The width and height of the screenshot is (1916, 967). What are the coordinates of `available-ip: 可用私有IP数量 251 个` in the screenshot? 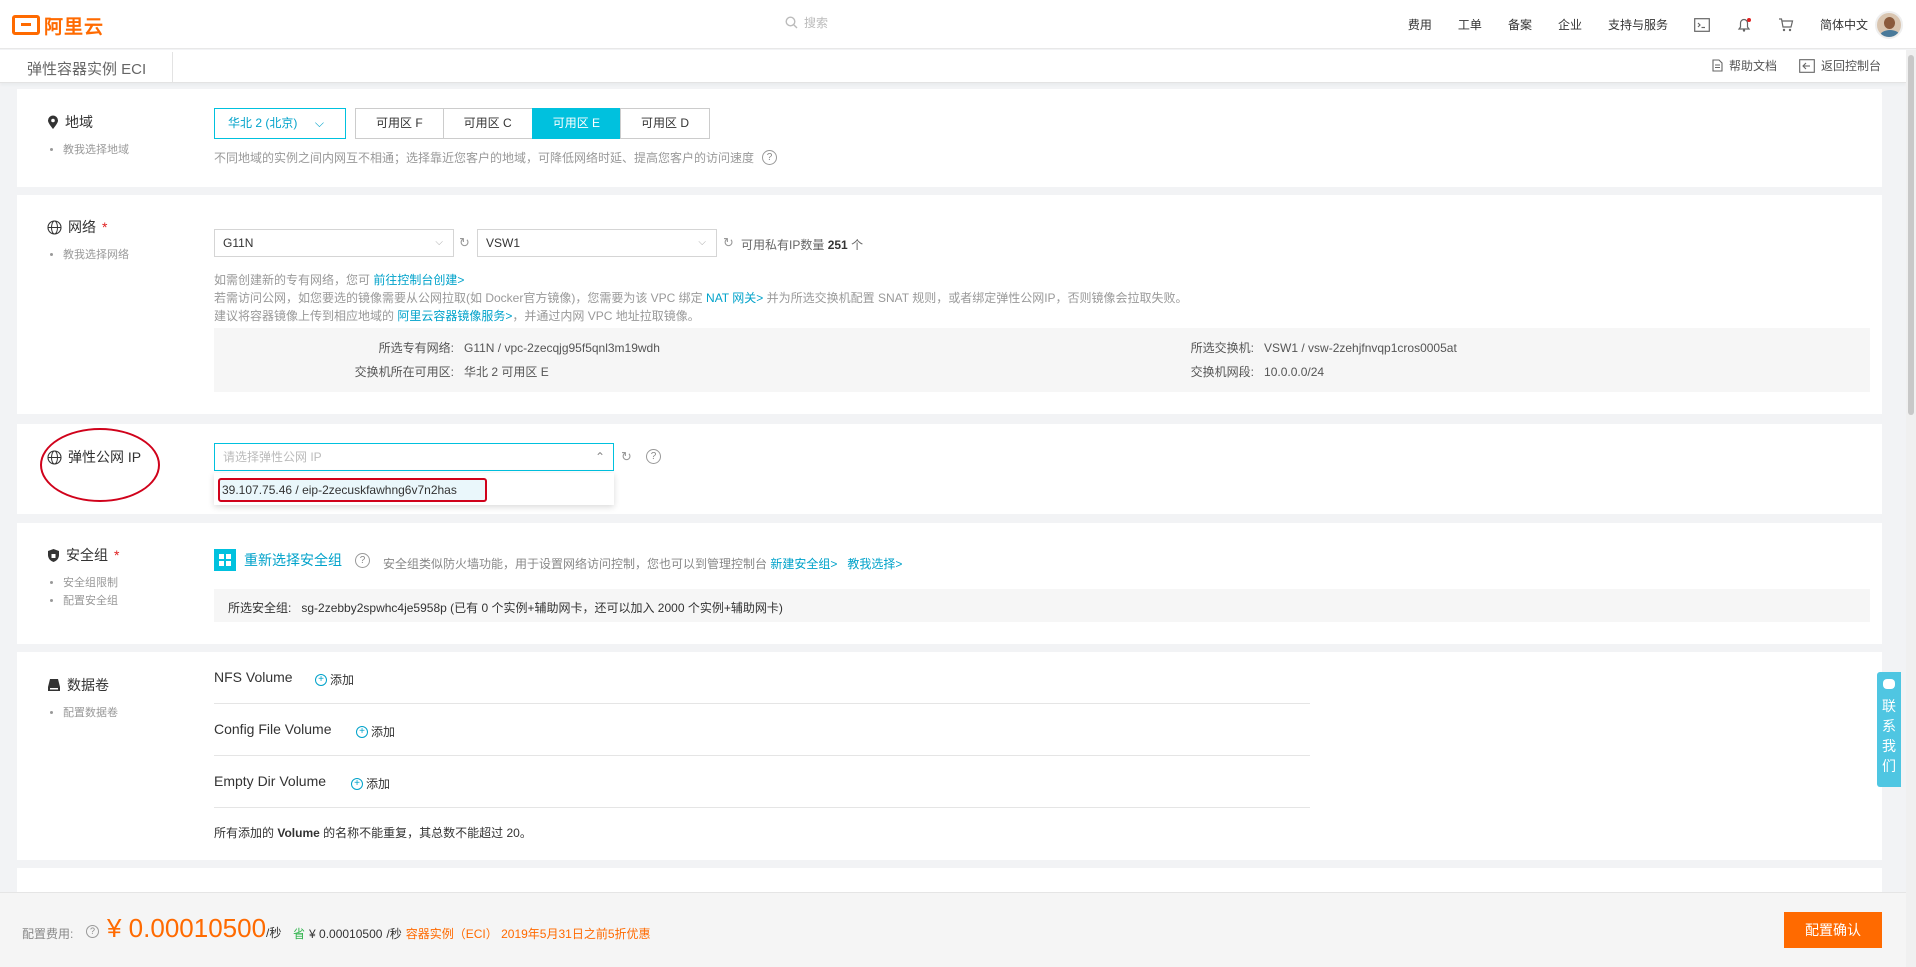 It's located at (802, 245).